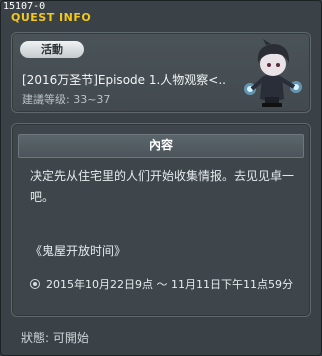  Describe the element at coordinates (267, 42) in the screenshot. I see `npc-hair-tuft` at that location.